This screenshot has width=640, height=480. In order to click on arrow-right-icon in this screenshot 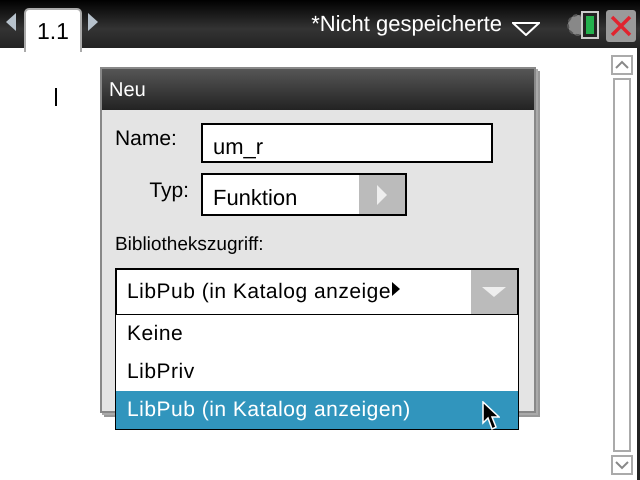, I will do `click(382, 194)`.